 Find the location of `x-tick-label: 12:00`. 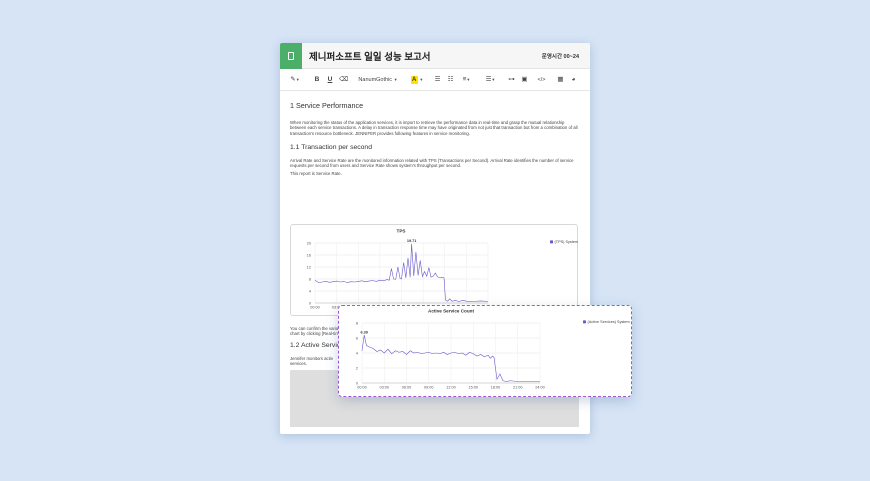

x-tick-label: 12:00 is located at coordinates (451, 388).